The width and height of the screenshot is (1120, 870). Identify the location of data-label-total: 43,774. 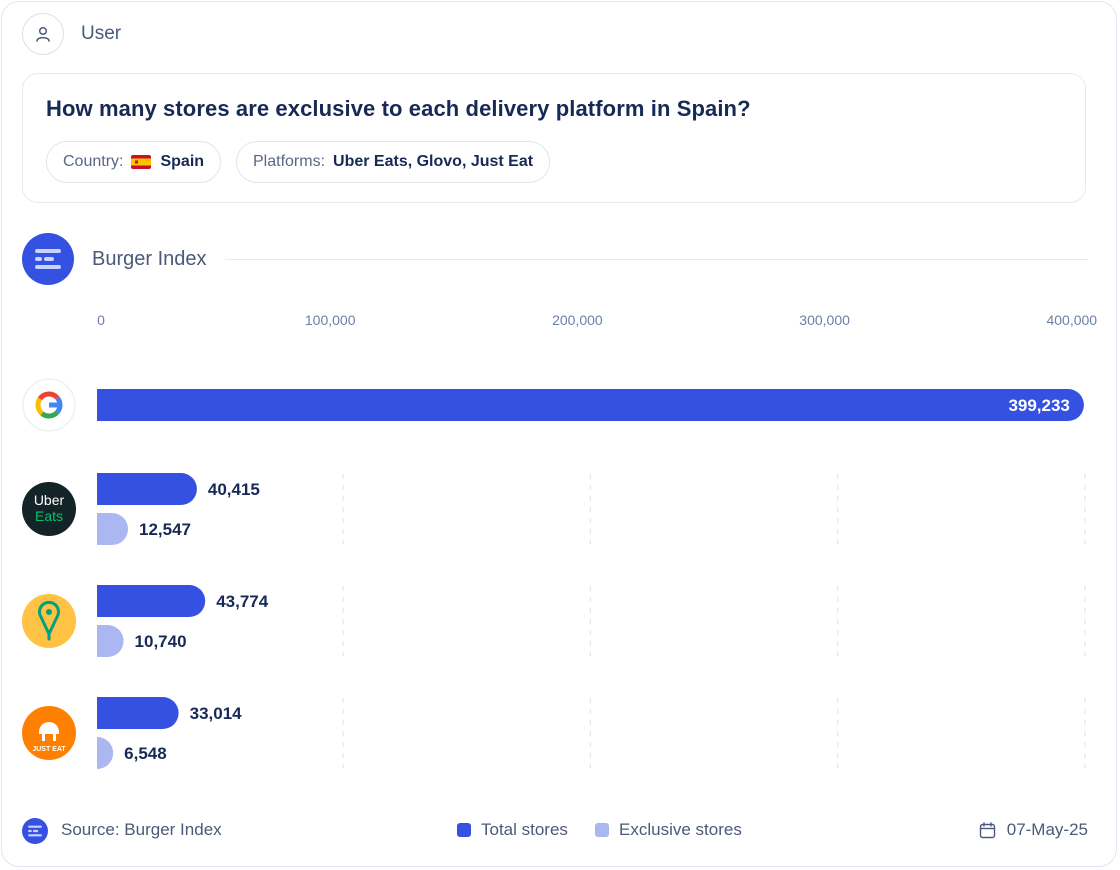
(242, 601).